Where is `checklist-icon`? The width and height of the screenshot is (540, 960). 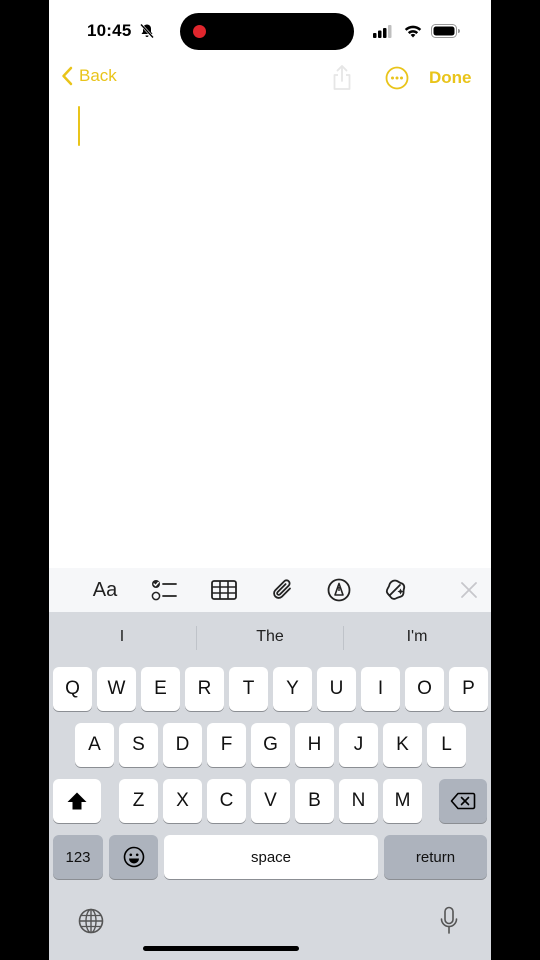 checklist-icon is located at coordinates (164, 590).